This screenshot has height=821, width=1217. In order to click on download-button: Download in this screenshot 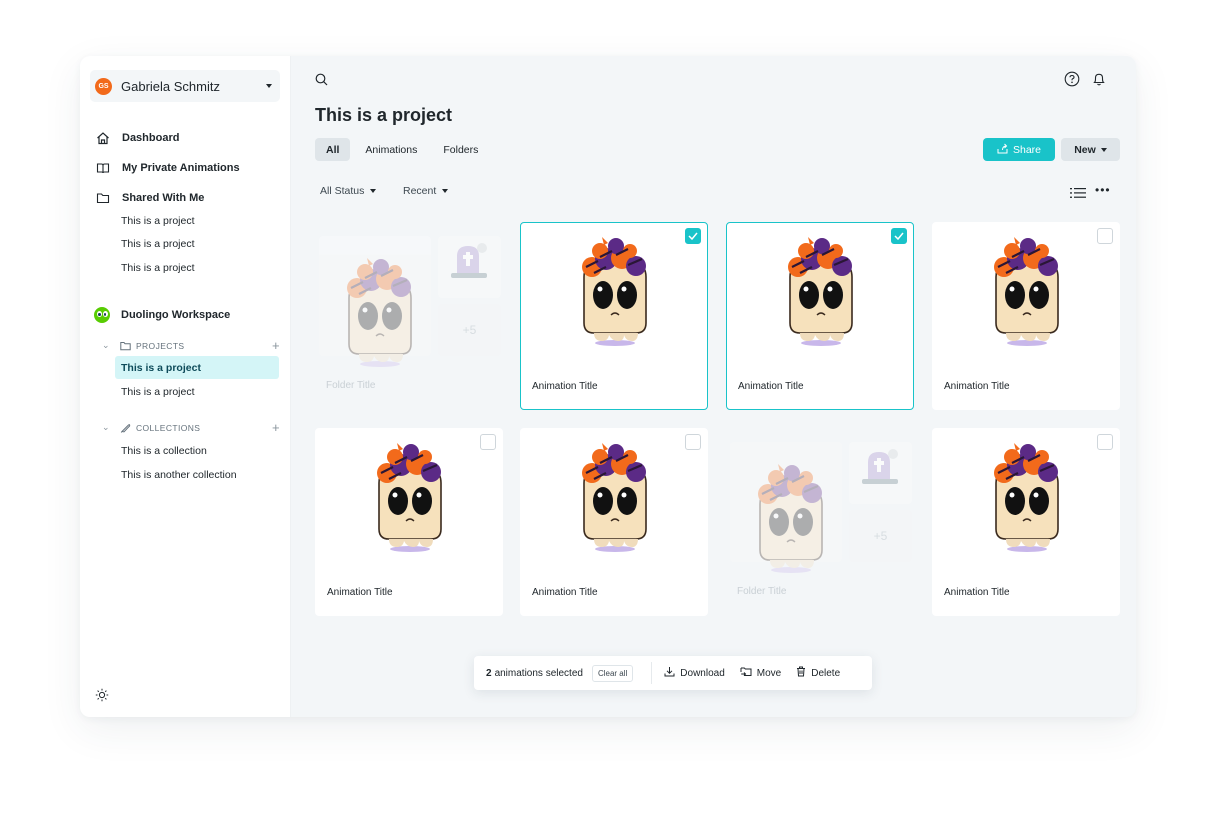, I will do `click(694, 673)`.